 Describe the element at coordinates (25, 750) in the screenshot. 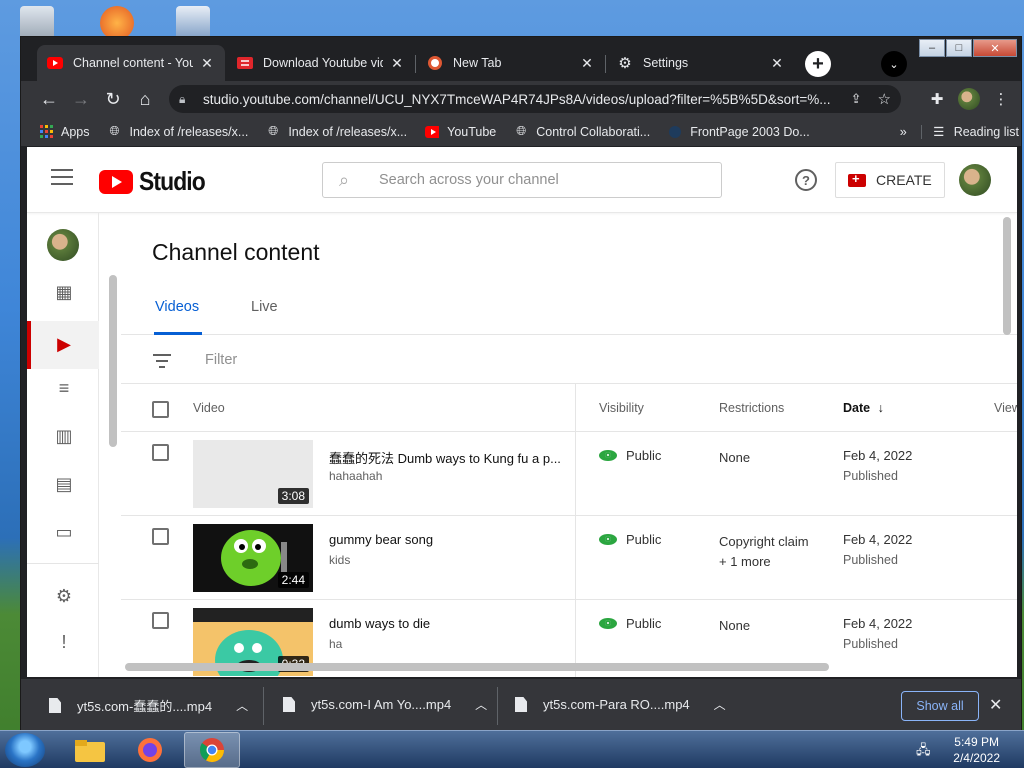

I see `start-button` at that location.